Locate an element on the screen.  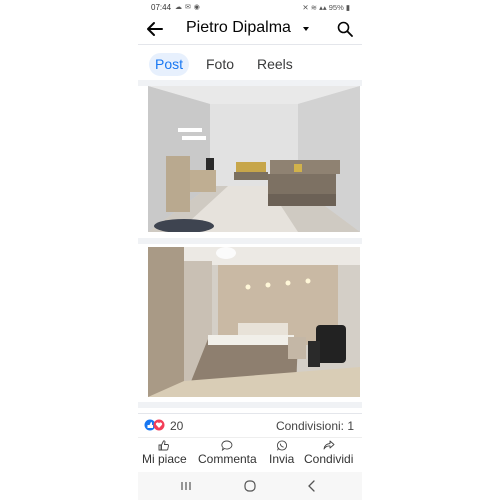
android-navigation-bar is located at coordinates (250, 486).